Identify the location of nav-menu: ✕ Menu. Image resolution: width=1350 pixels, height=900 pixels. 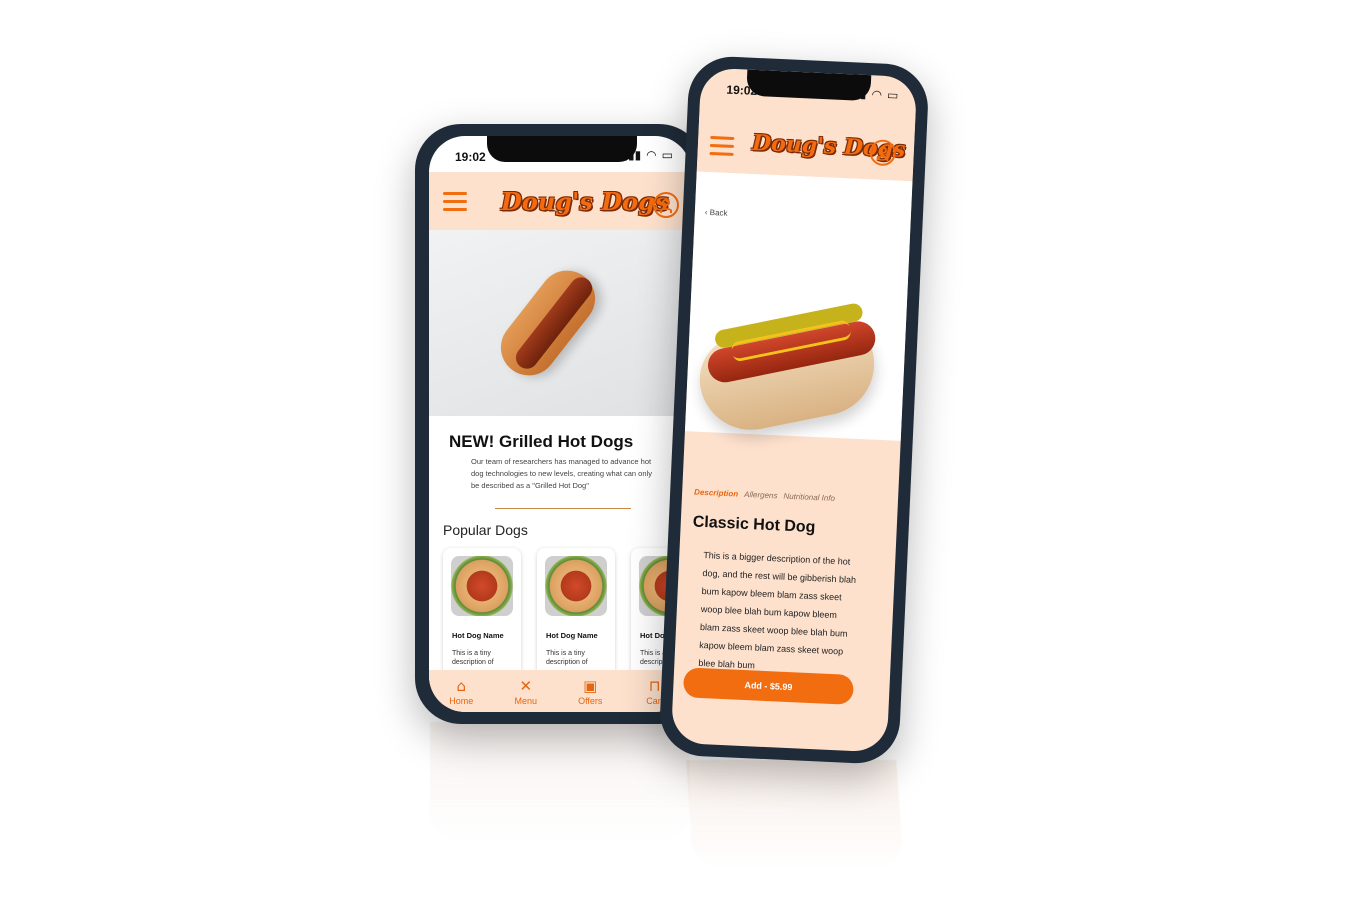
(526, 691).